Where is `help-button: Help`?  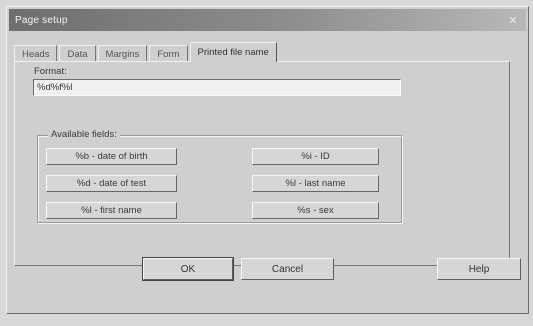
help-button: Help is located at coordinates (479, 269).